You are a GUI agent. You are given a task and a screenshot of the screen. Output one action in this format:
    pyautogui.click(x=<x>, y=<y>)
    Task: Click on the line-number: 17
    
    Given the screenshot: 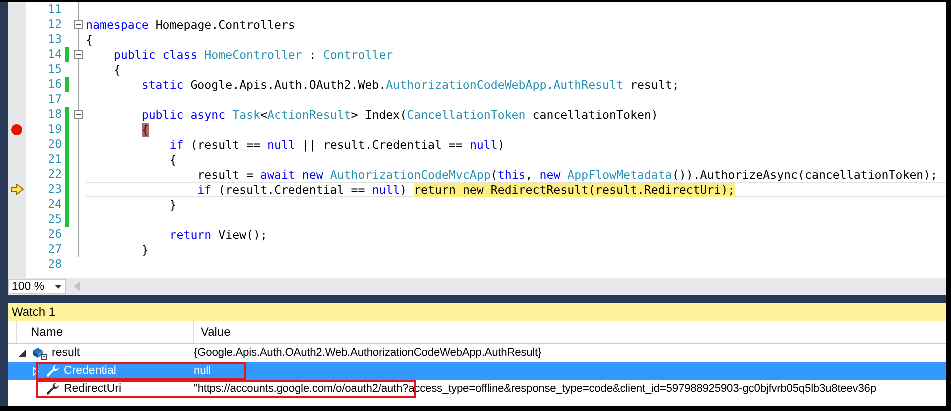 What is the action you would take?
    pyautogui.click(x=54, y=99)
    